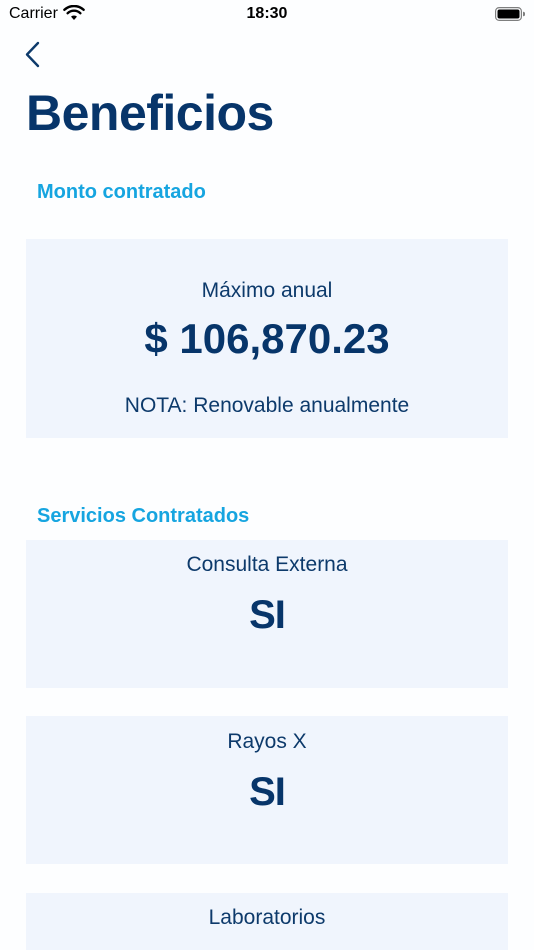 The height and width of the screenshot is (950, 534). I want to click on monto-label: Máximo anual, so click(267, 290).